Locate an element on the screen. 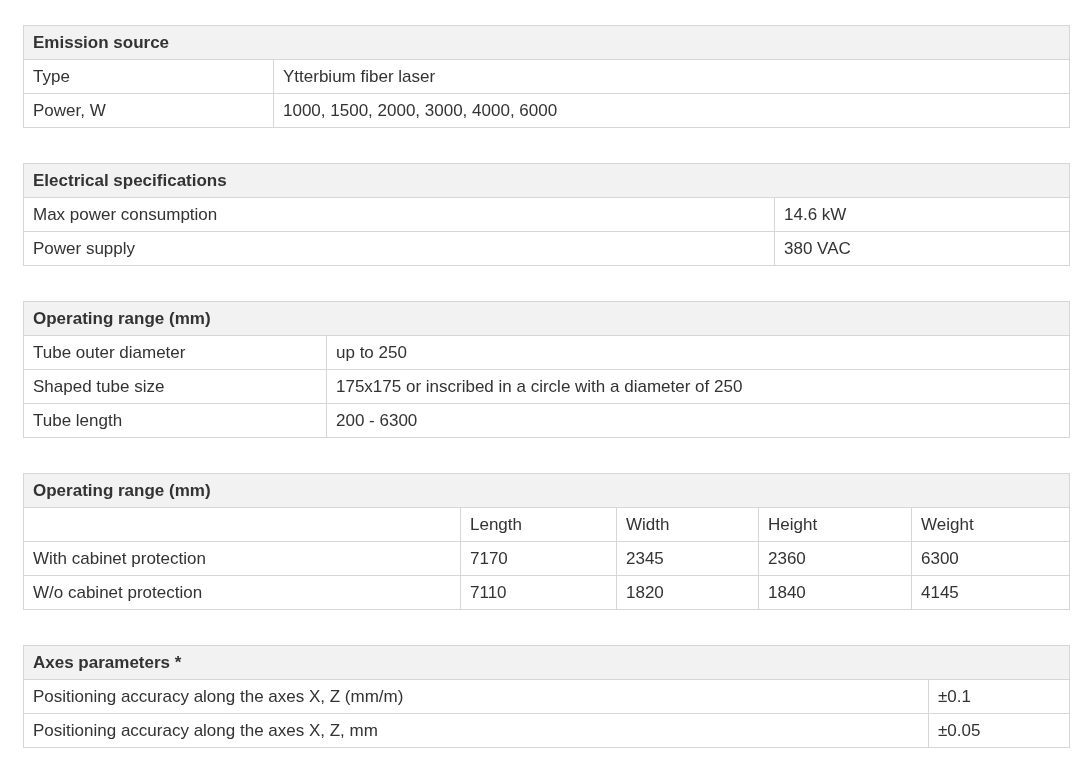  table-cell: 380 VAC is located at coordinates (921, 248).